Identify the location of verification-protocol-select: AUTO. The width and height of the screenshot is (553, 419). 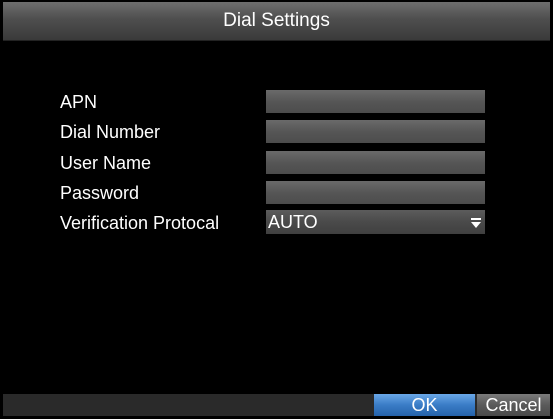
(375, 222).